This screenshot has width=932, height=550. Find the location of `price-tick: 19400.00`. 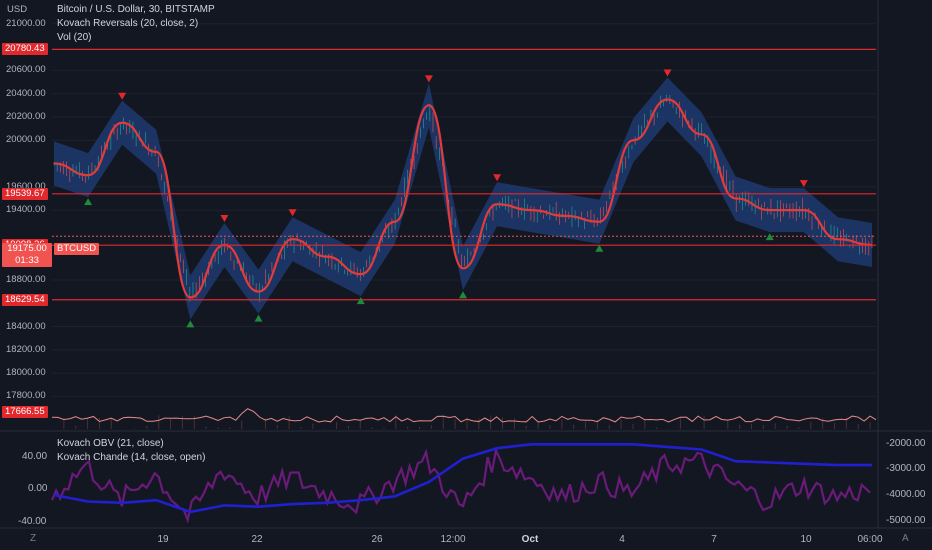

price-tick: 19400.00 is located at coordinates (26, 210).